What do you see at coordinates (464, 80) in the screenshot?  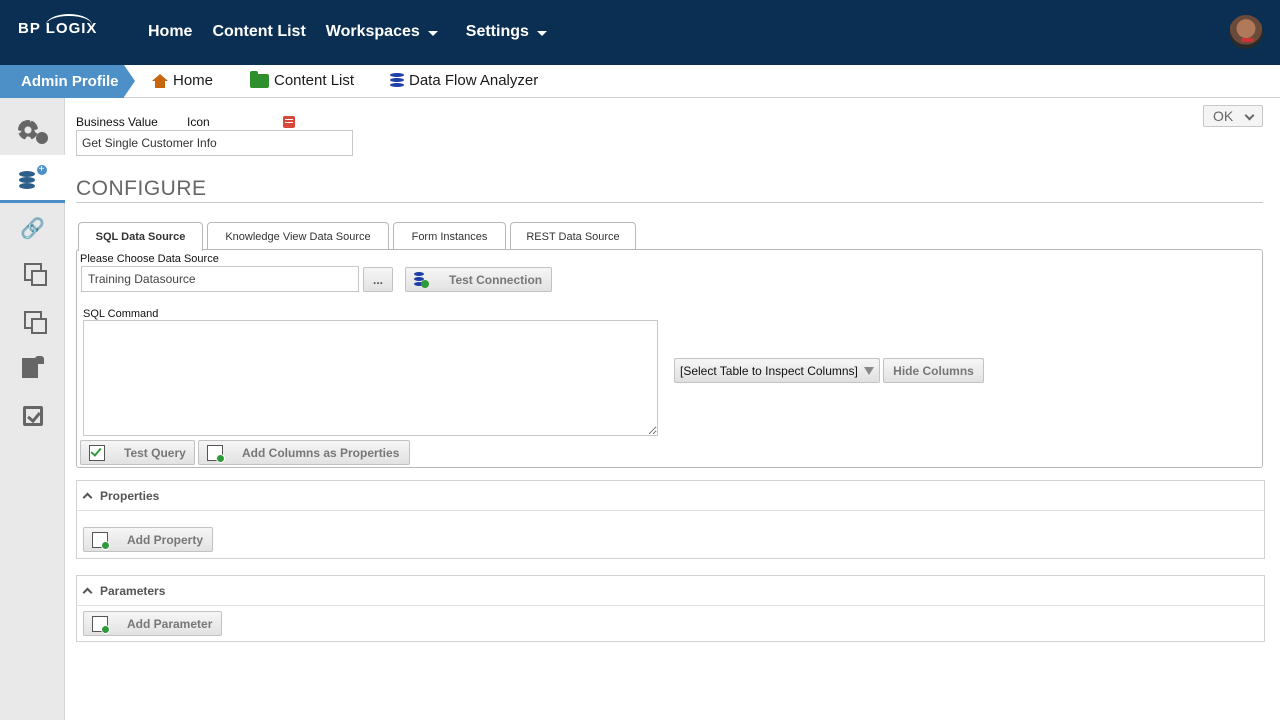 I see `crumb-data-flow-analyzer: Data Flow Analyzer` at bounding box center [464, 80].